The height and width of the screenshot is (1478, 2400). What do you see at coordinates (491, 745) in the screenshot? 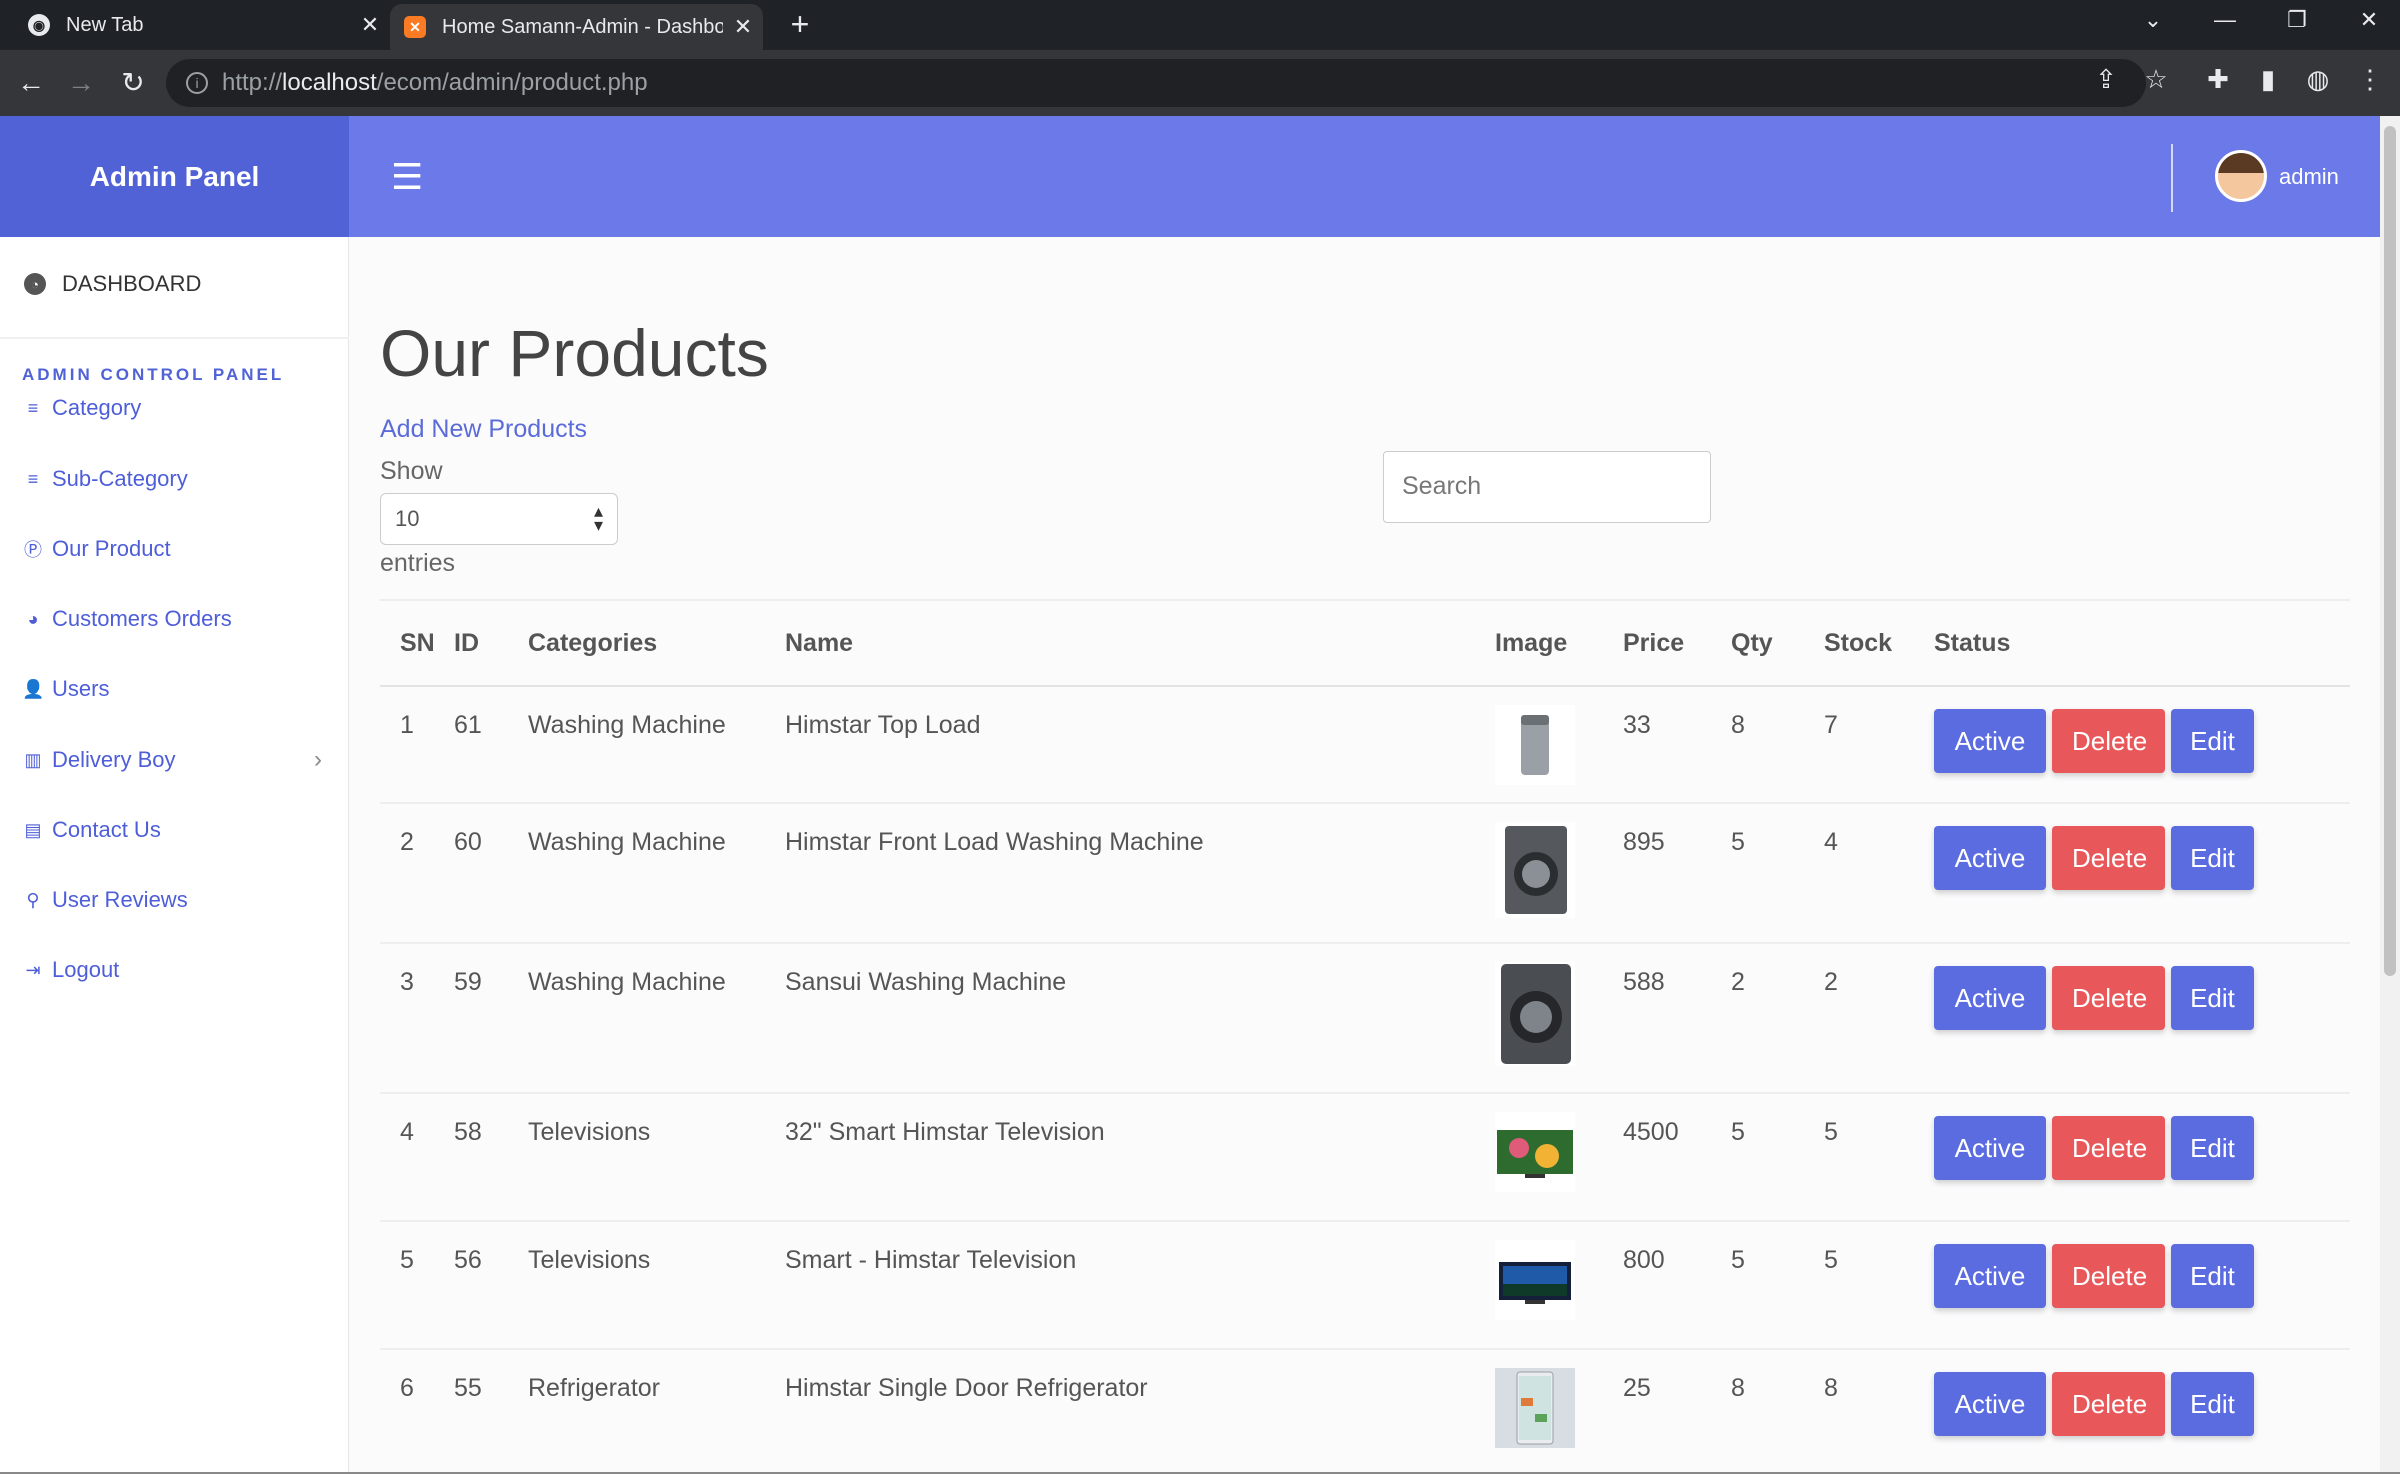
I see `cell-id: 61` at bounding box center [491, 745].